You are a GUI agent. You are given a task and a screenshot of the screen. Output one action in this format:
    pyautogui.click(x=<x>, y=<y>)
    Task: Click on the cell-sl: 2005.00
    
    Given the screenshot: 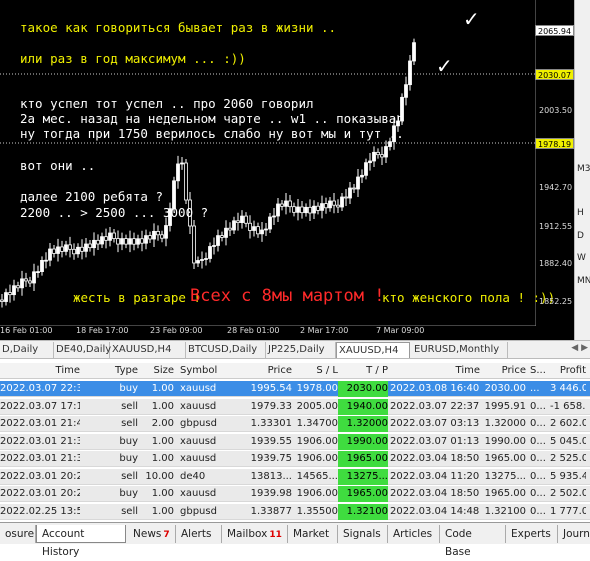 What is the action you would take?
    pyautogui.click(x=317, y=406)
    